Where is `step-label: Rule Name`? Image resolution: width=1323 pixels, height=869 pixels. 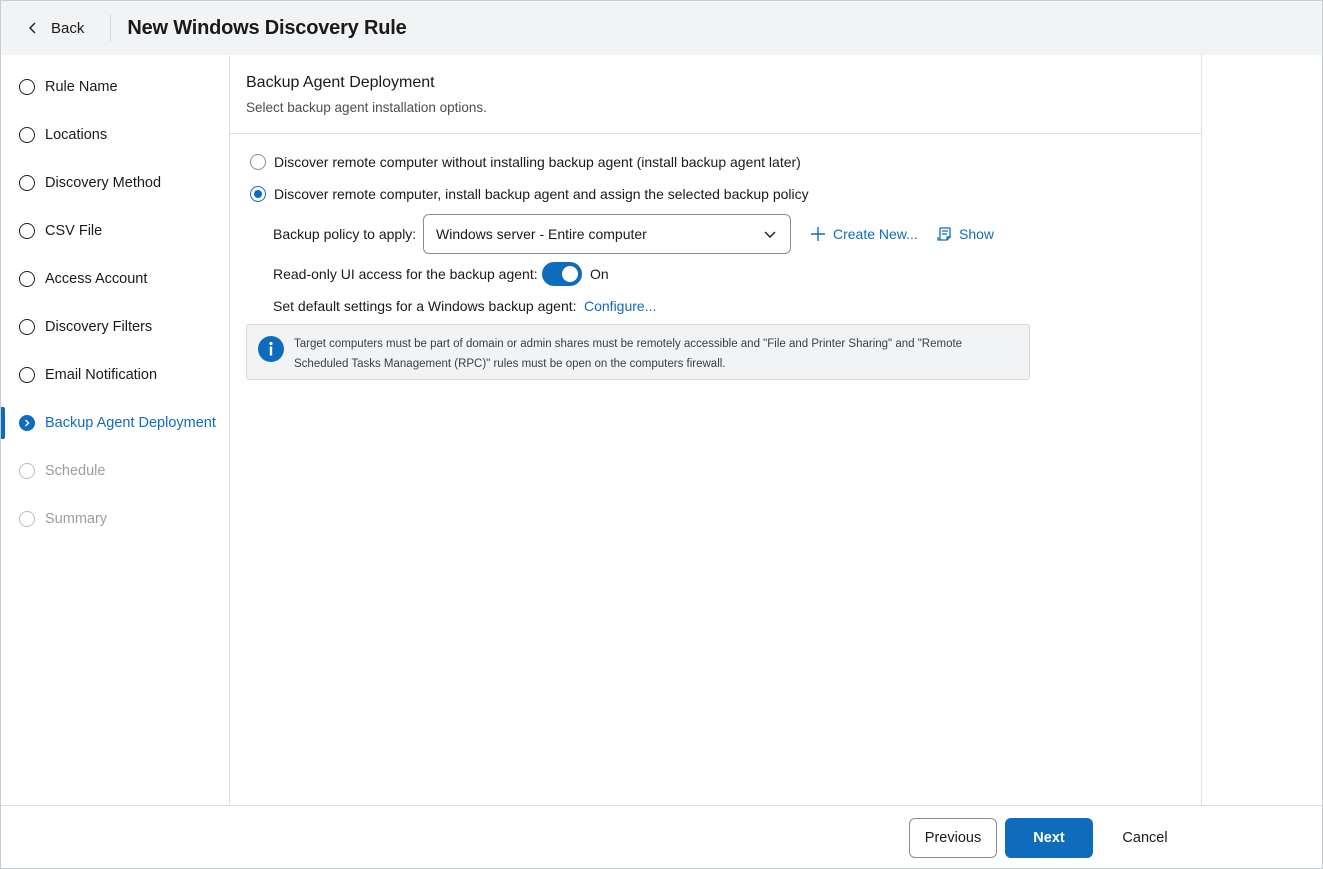
step-label: Rule Name is located at coordinates (81, 87).